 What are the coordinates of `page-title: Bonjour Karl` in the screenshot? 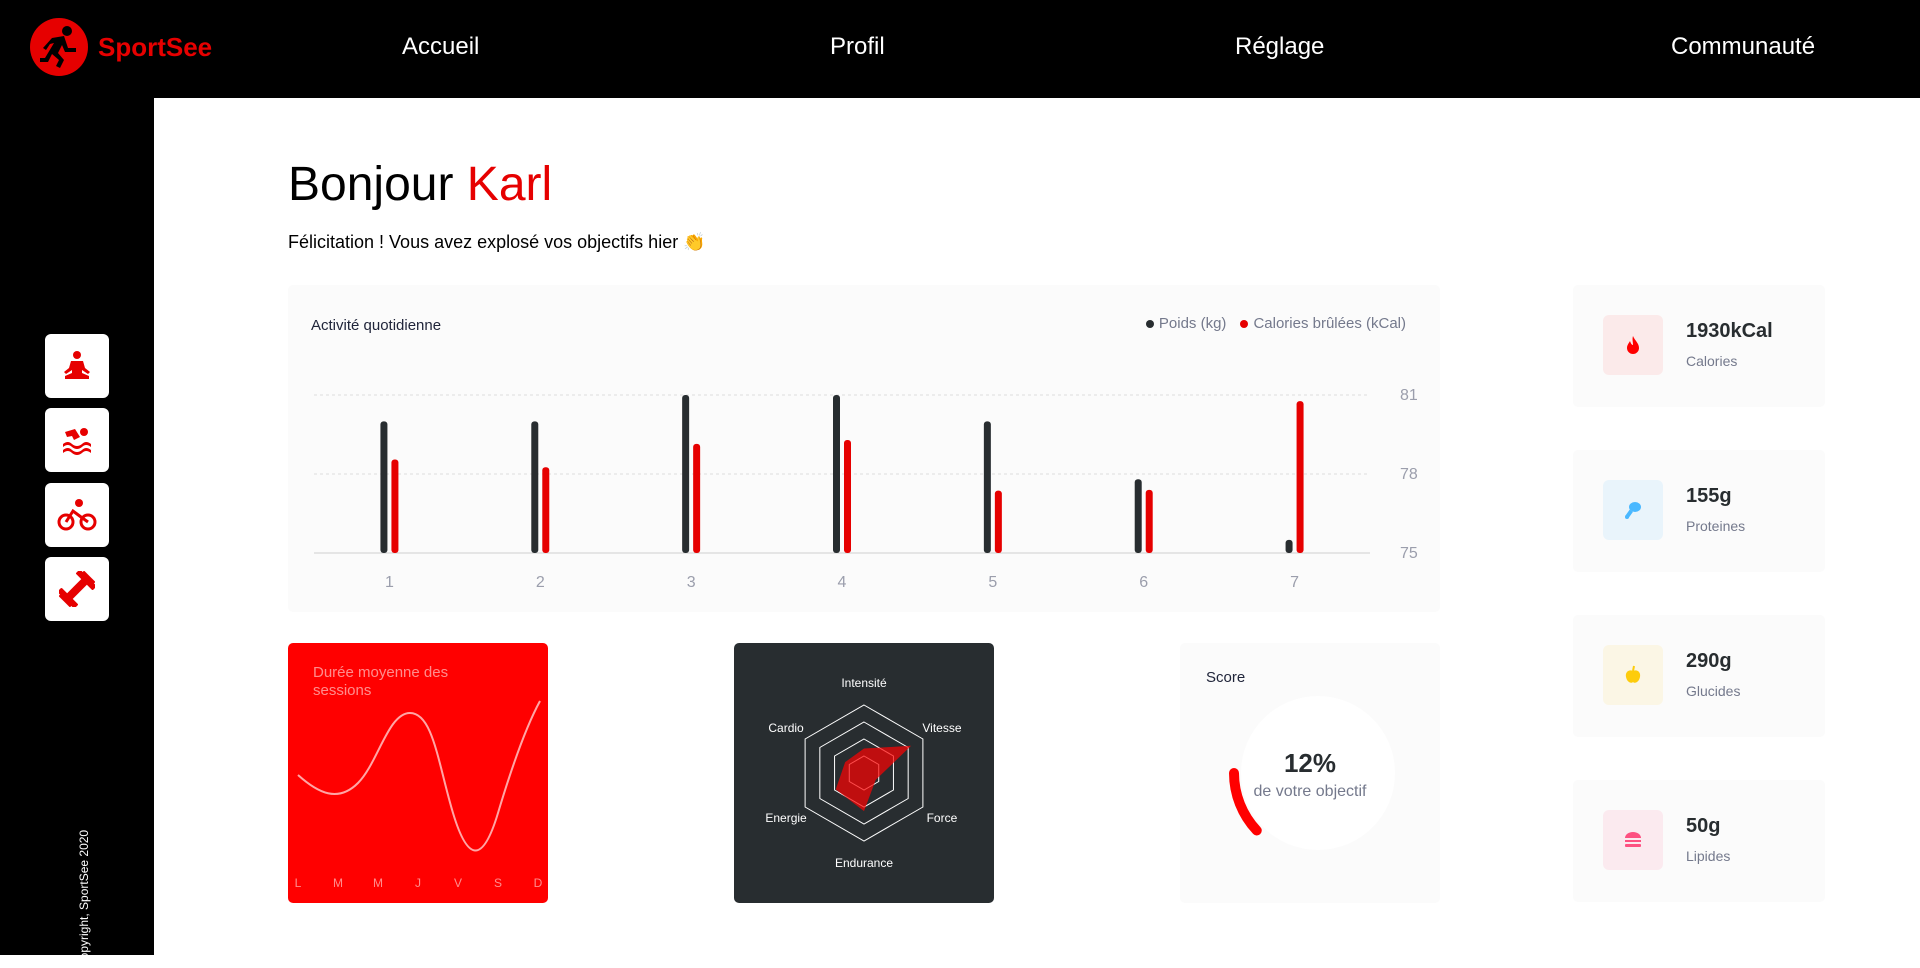 It's located at (420, 184).